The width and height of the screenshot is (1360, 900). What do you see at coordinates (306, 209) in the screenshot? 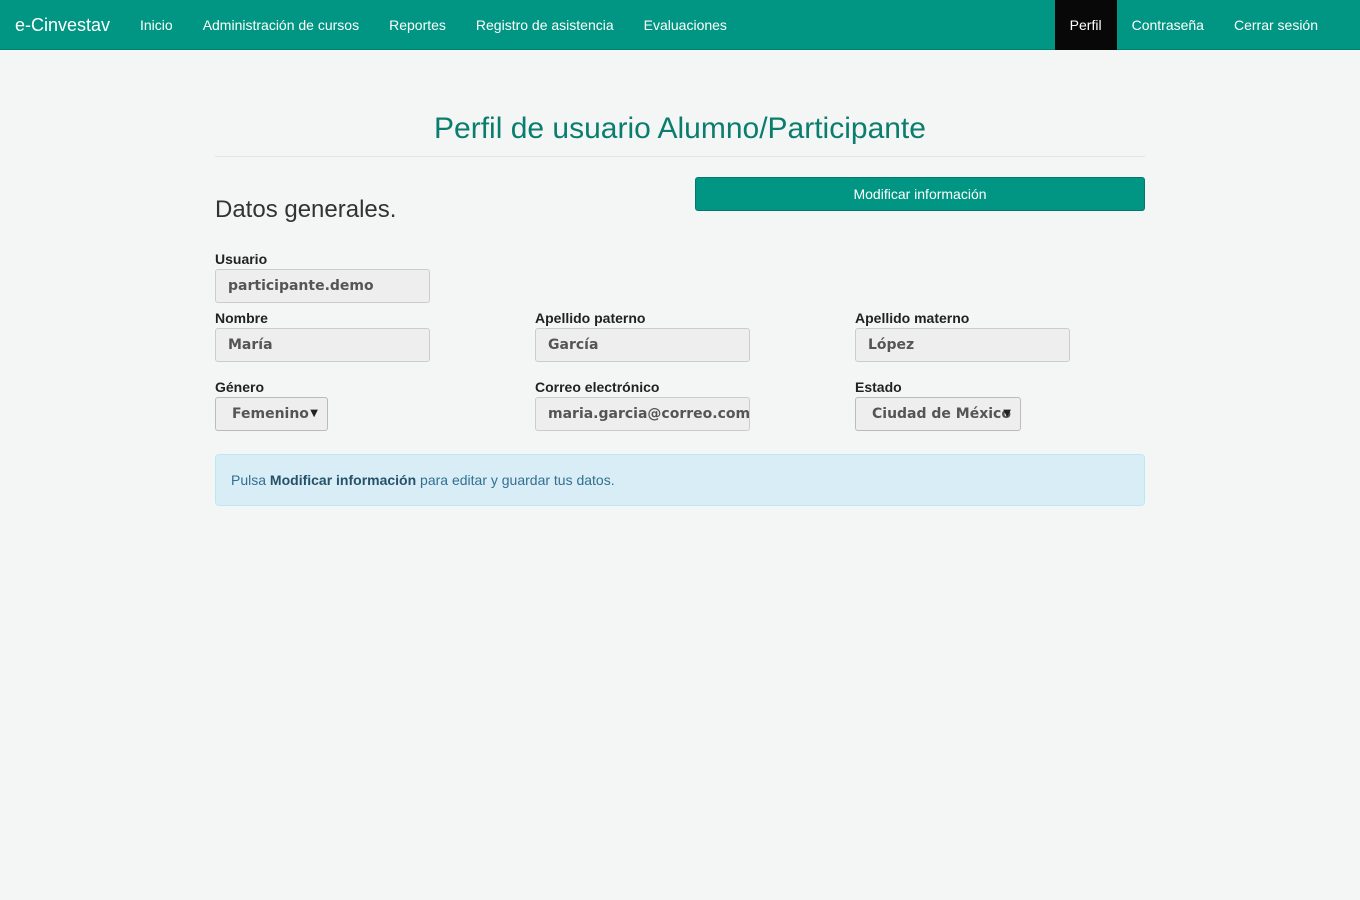
I see `section-heading: Datos generales.` at bounding box center [306, 209].